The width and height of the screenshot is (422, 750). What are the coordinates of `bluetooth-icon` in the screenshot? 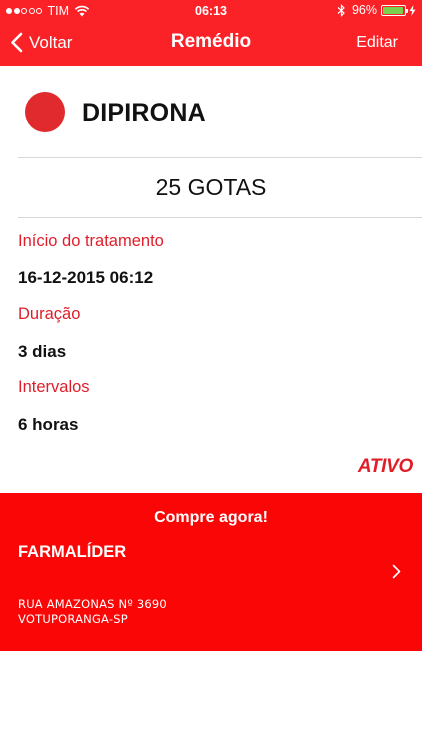 It's located at (341, 10).